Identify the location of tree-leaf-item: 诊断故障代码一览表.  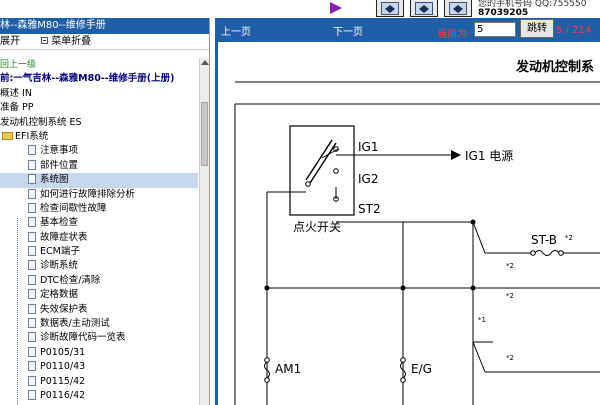
(99, 338).